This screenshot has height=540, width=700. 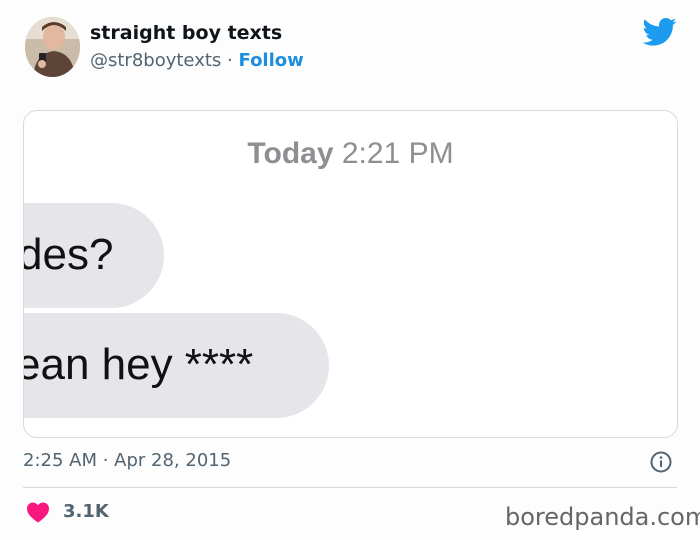 What do you see at coordinates (271, 60) in the screenshot?
I see `follow-button: Follow` at bounding box center [271, 60].